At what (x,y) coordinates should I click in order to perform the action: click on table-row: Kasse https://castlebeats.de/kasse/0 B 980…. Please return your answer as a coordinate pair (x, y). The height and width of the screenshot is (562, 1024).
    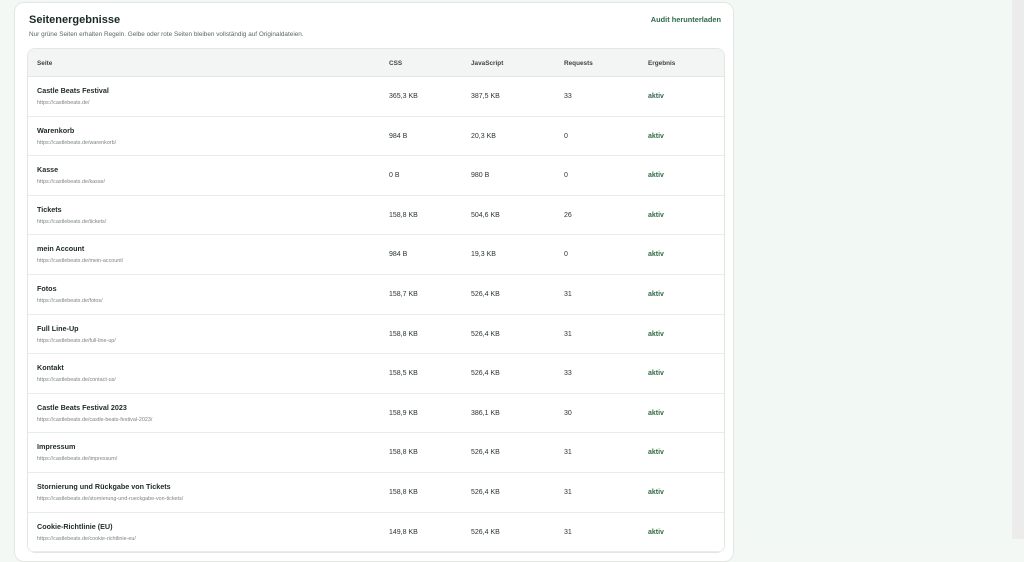
    Looking at the image, I should click on (376, 176).